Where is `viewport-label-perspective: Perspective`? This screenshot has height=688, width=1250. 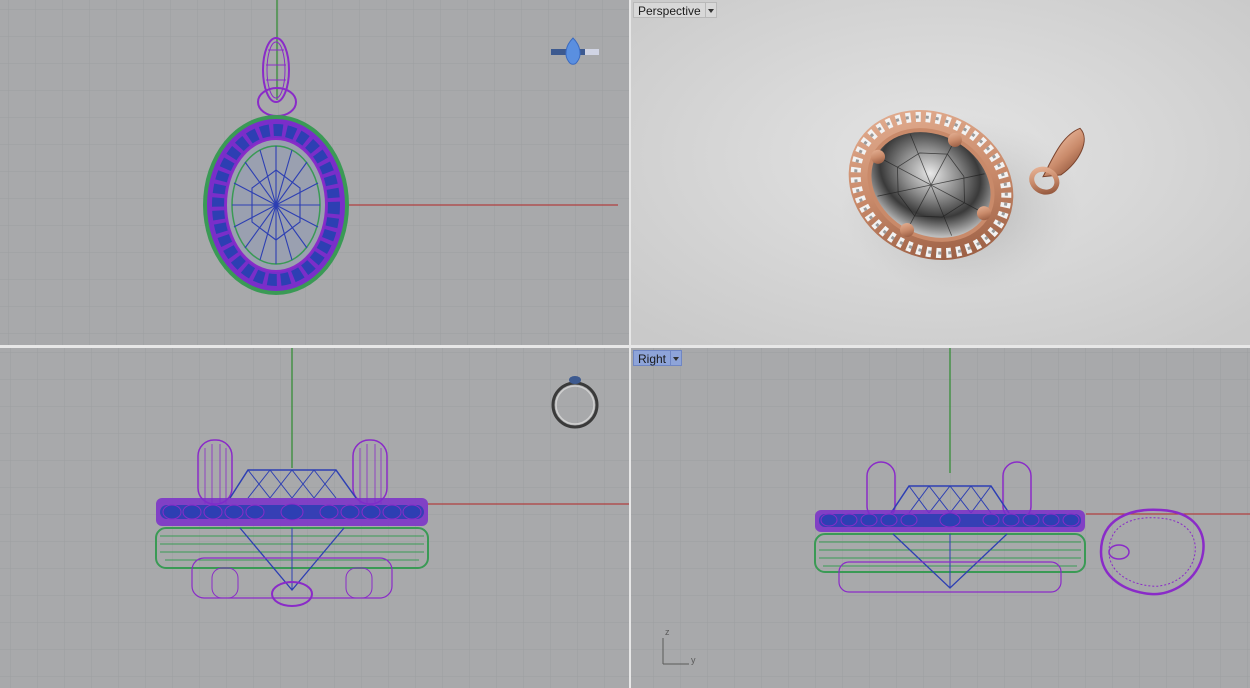
viewport-label-perspective: Perspective is located at coordinates (675, 10).